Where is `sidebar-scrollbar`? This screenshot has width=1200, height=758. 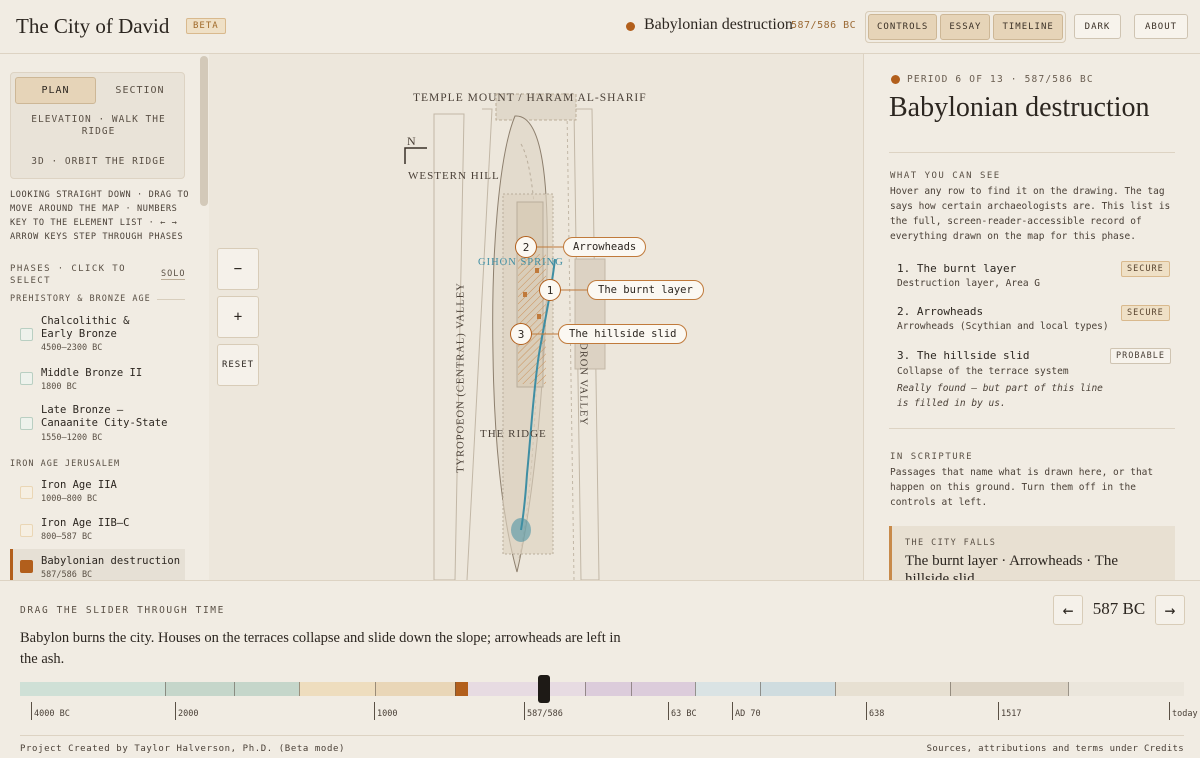
sidebar-scrollbar is located at coordinates (204, 131).